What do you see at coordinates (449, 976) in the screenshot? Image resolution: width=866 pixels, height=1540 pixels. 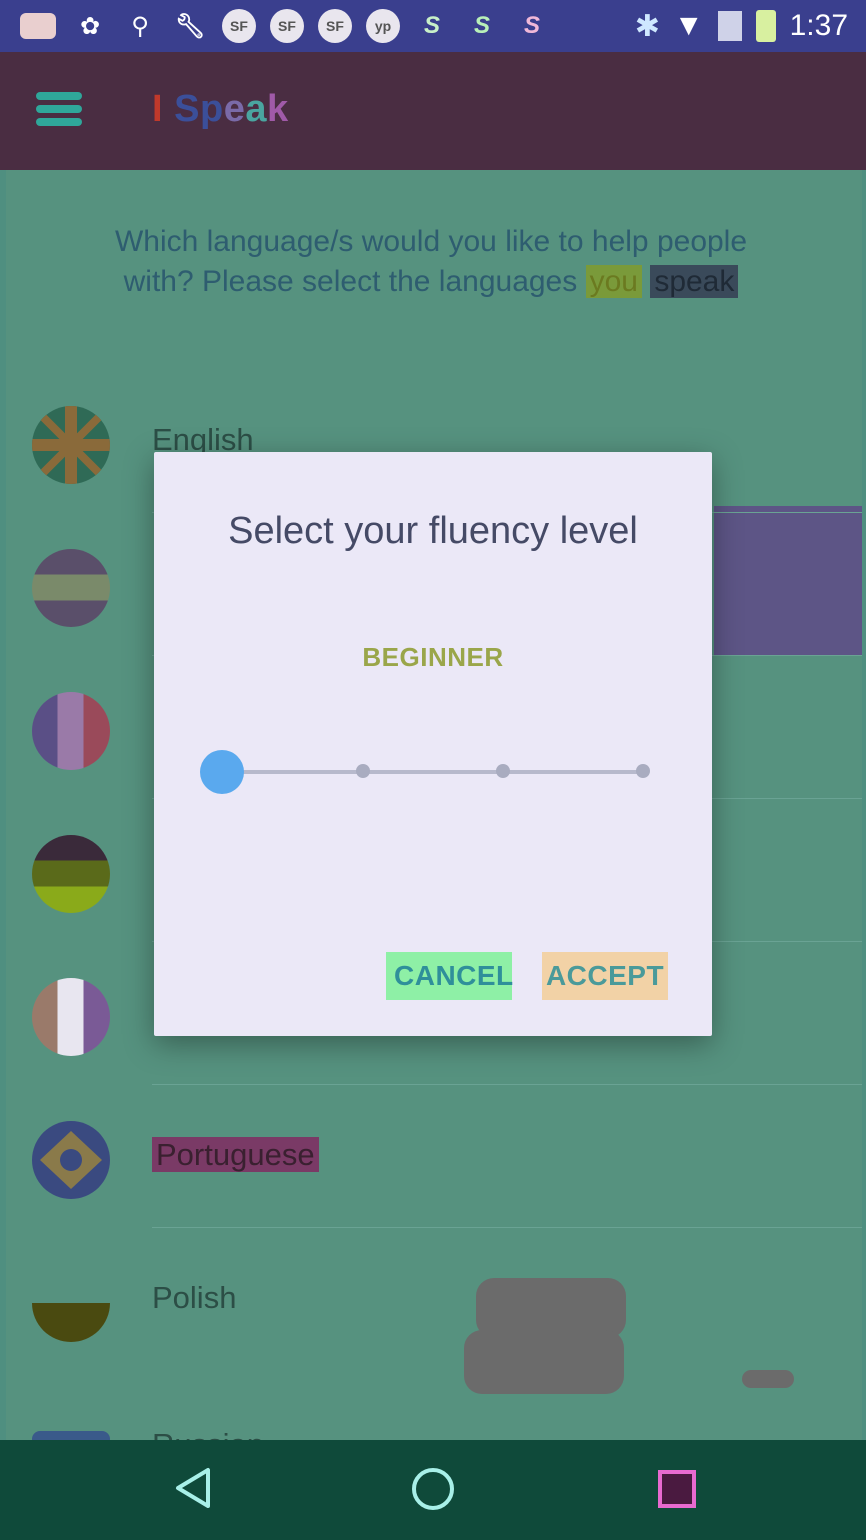 I see `cancel-button: CANCEL` at bounding box center [449, 976].